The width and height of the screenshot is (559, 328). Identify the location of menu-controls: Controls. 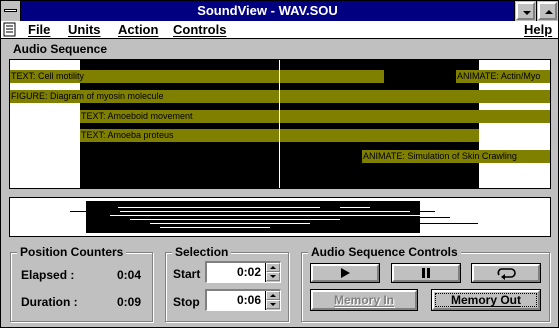
(199, 30).